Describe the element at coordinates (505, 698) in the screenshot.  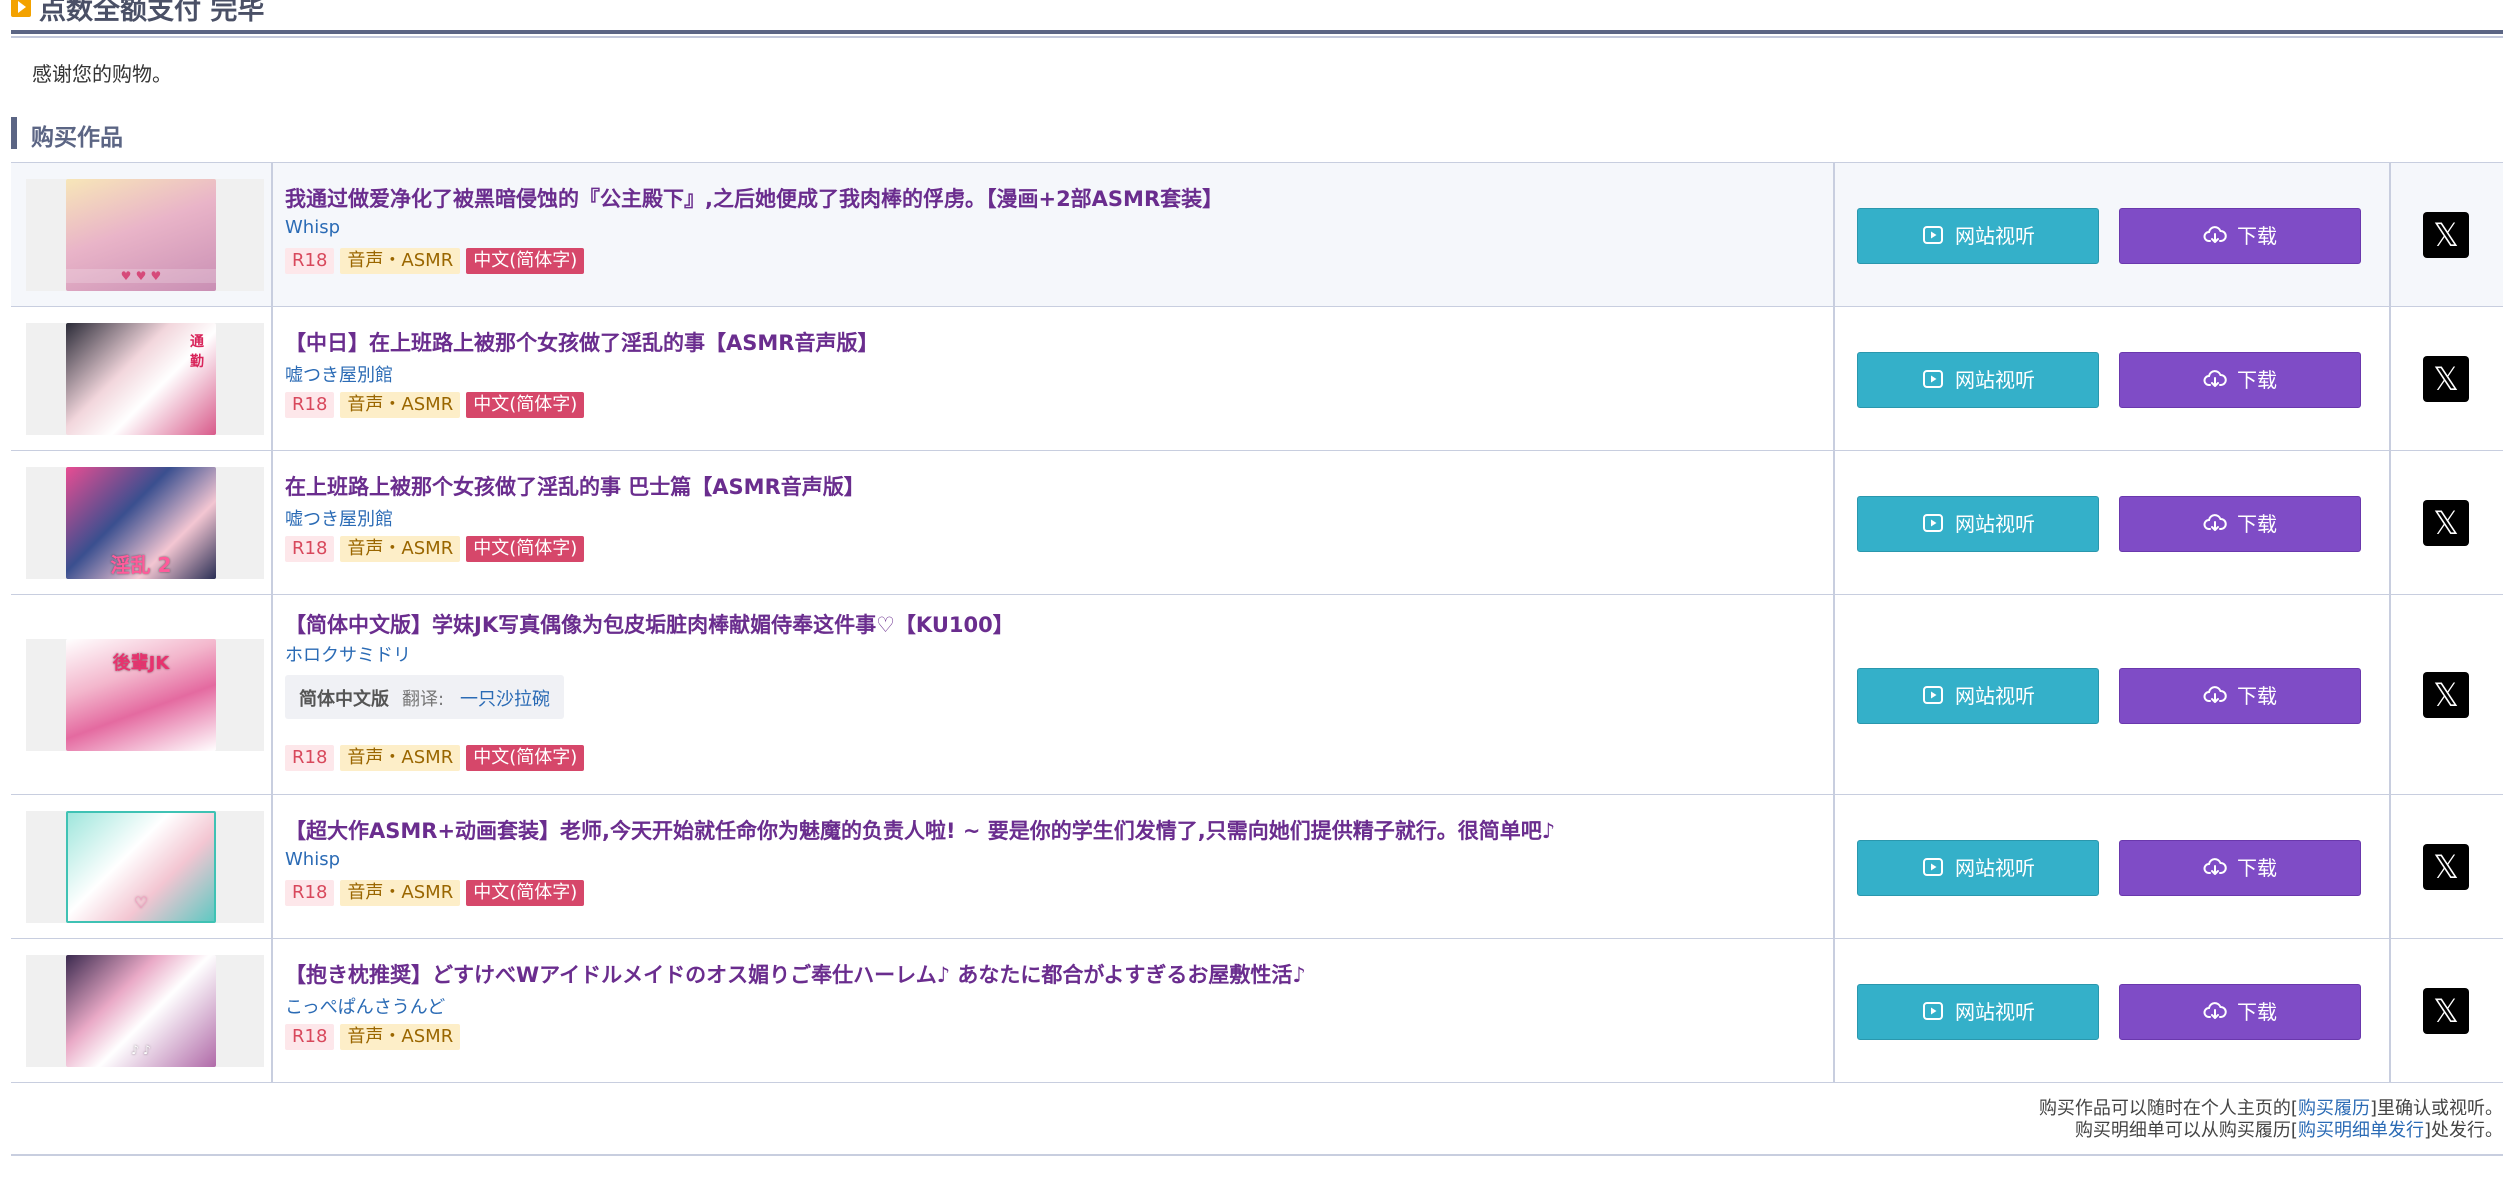
I see `translator-link: 一只沙拉碗` at that location.